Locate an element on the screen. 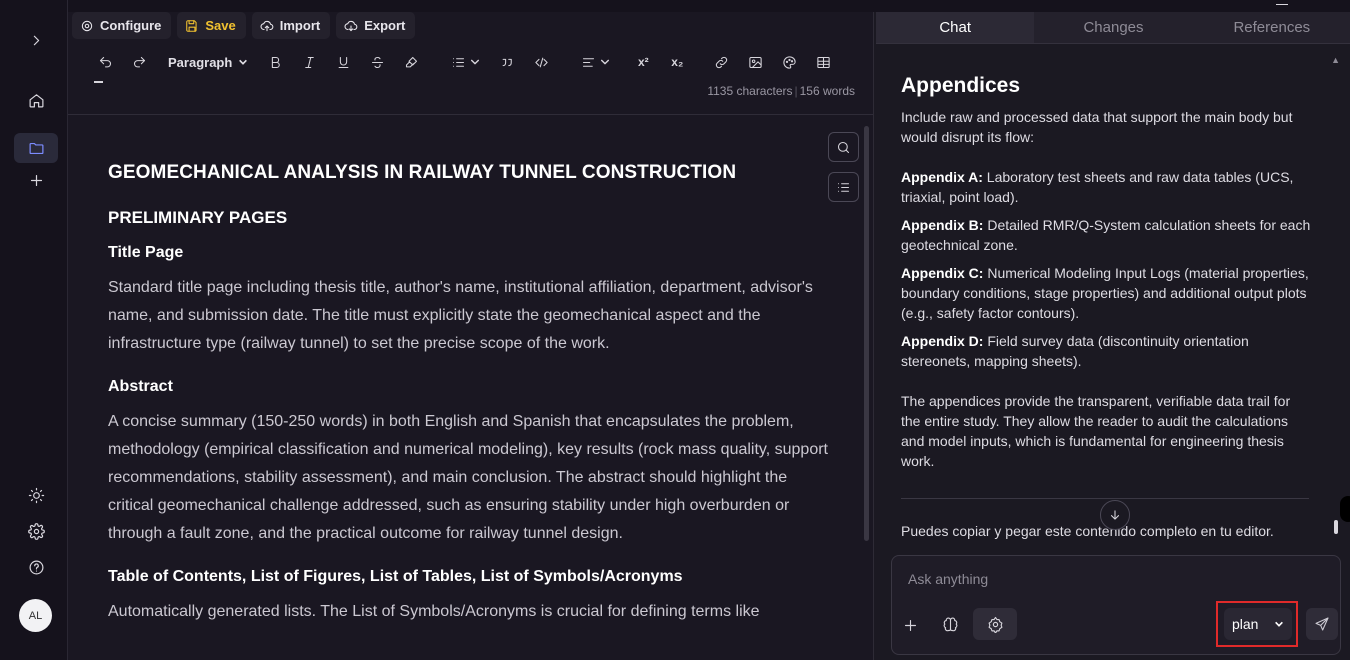  search-button is located at coordinates (843, 147).